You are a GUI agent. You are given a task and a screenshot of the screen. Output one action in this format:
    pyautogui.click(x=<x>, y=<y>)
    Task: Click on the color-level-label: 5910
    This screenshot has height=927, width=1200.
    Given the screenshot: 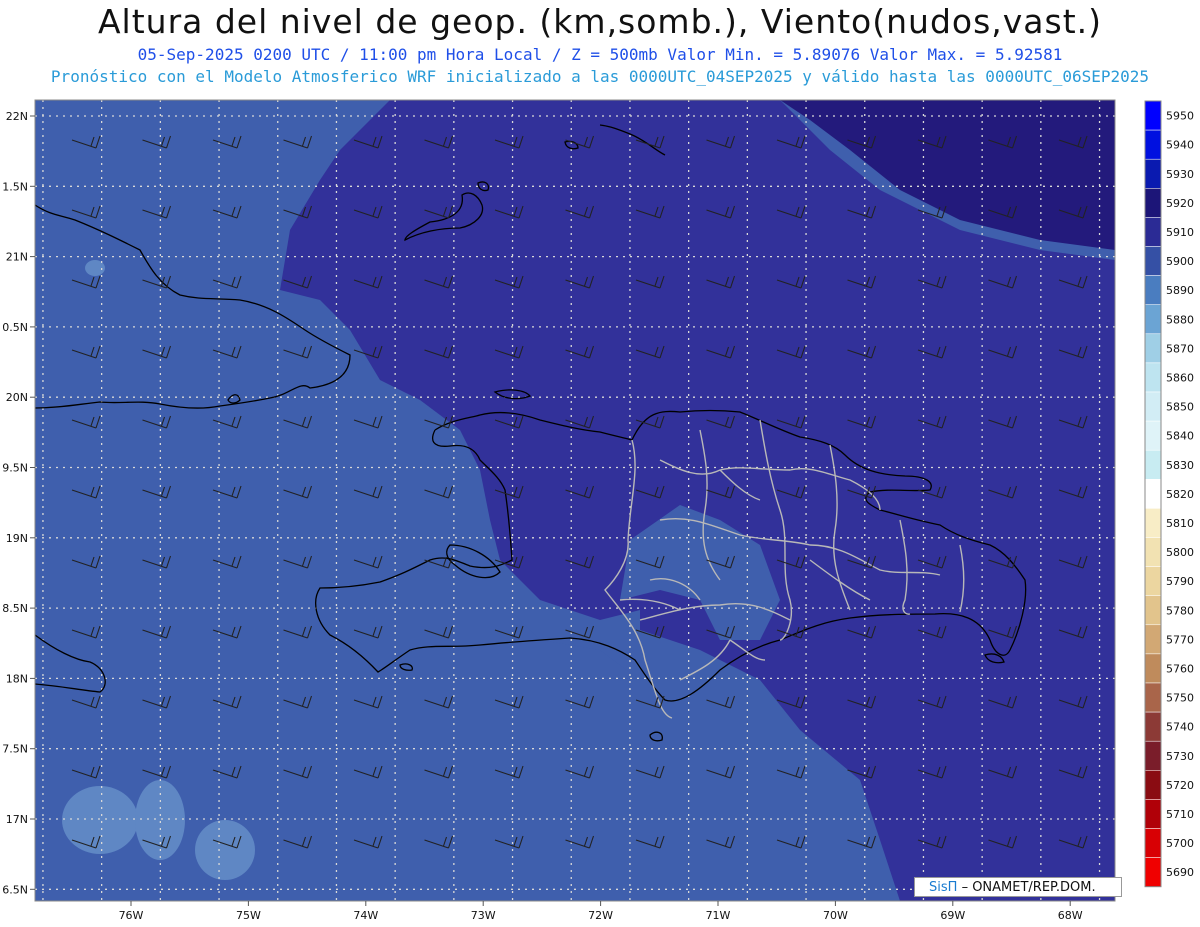 What is the action you would take?
    pyautogui.click(x=1180, y=232)
    